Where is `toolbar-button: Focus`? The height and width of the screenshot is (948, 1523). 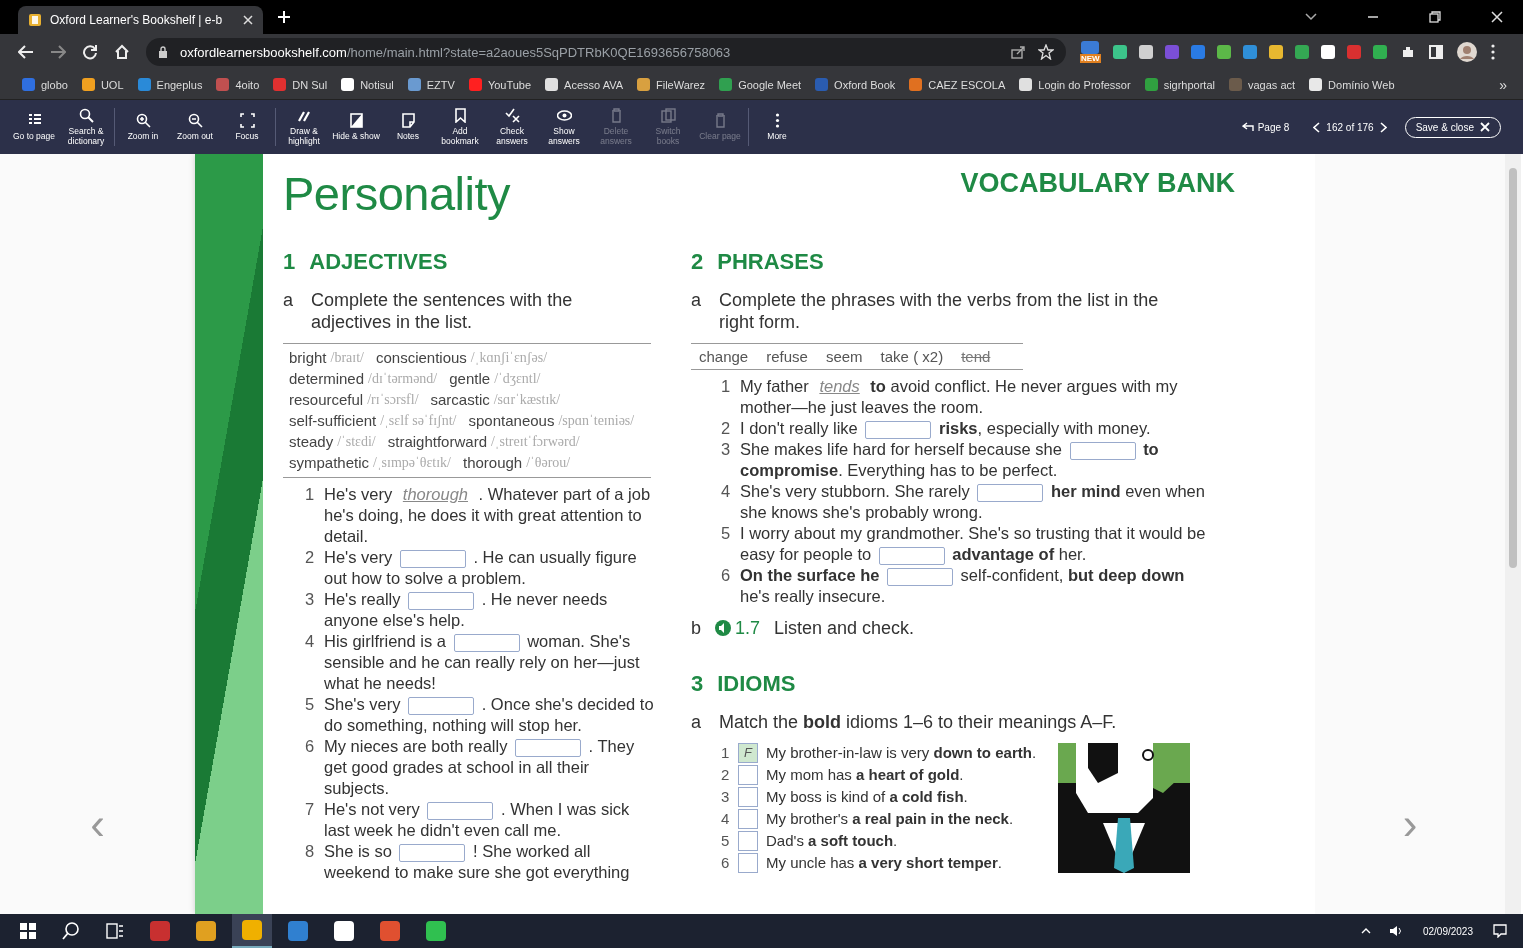
toolbar-button: Focus is located at coordinates (247, 127).